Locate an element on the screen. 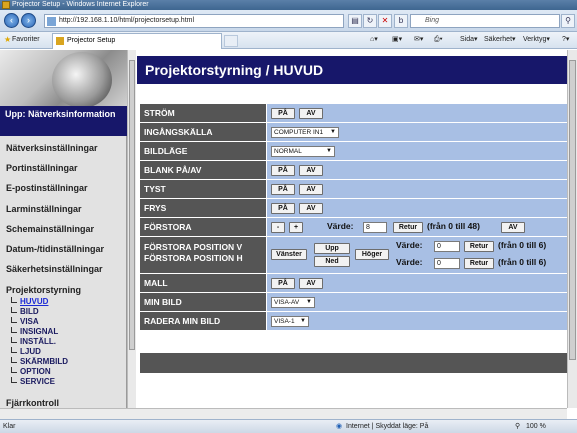  sidebar-scroll-thumb is located at coordinates (132, 205).